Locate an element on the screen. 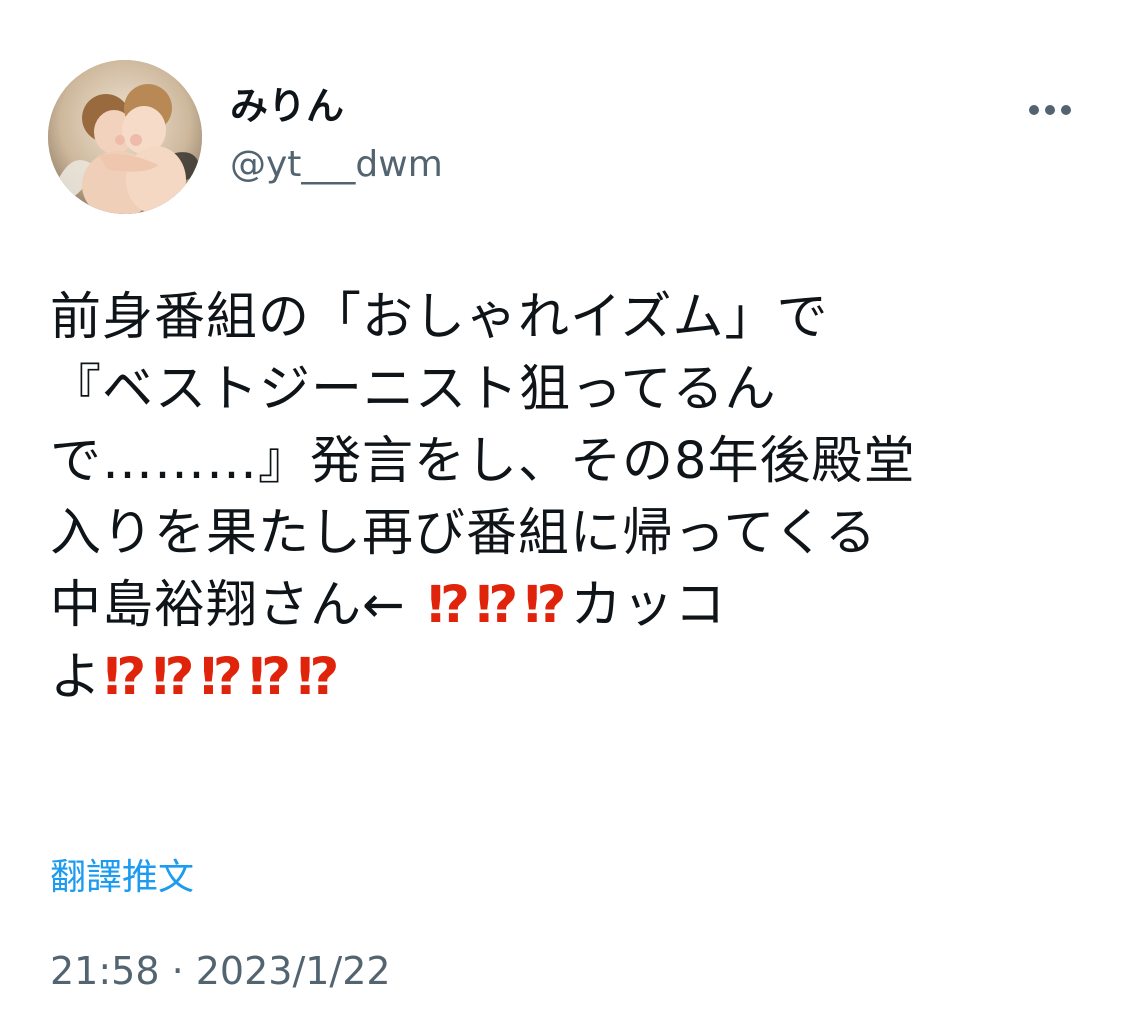 This screenshot has width=1124, height=1010. tweet-text-line: 入りを果たし再び番組に帰ってくる is located at coordinates (463, 533).